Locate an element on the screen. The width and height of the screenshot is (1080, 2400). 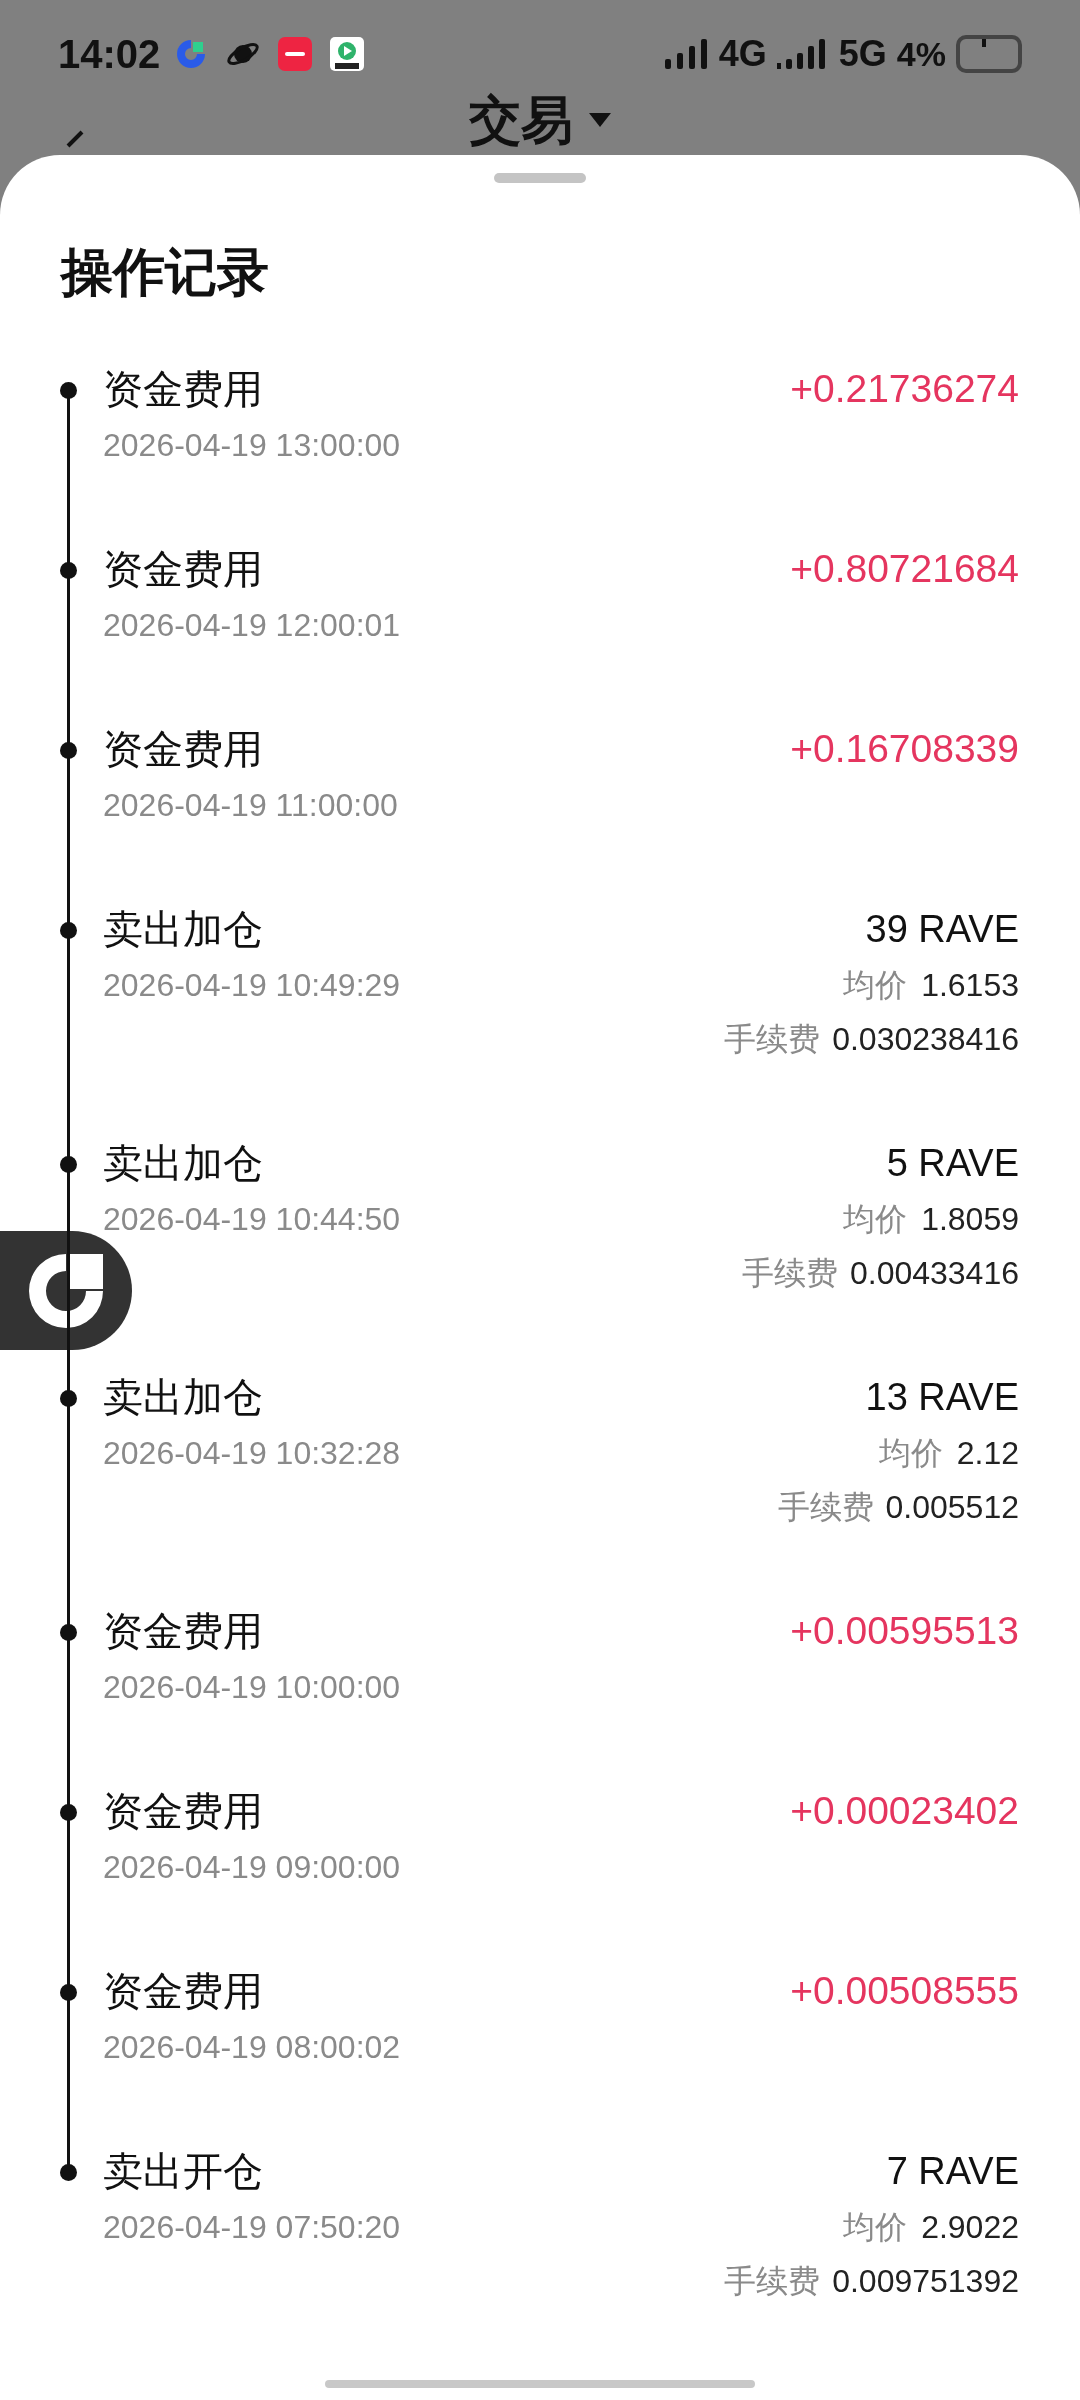
record-title: 卖出开仓 is located at coordinates (183, 2171).